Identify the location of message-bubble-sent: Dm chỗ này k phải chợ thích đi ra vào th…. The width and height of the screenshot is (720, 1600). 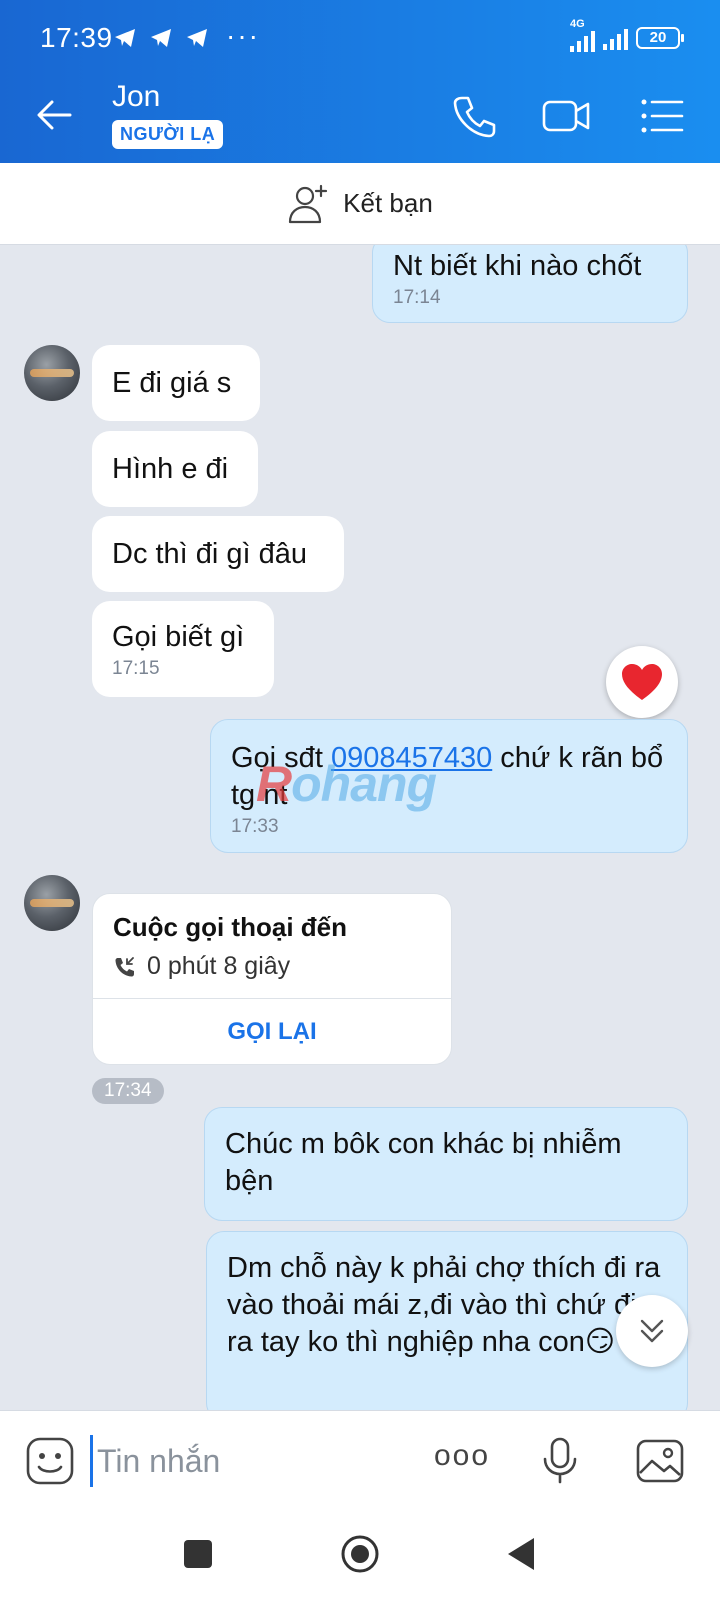
(447, 1320).